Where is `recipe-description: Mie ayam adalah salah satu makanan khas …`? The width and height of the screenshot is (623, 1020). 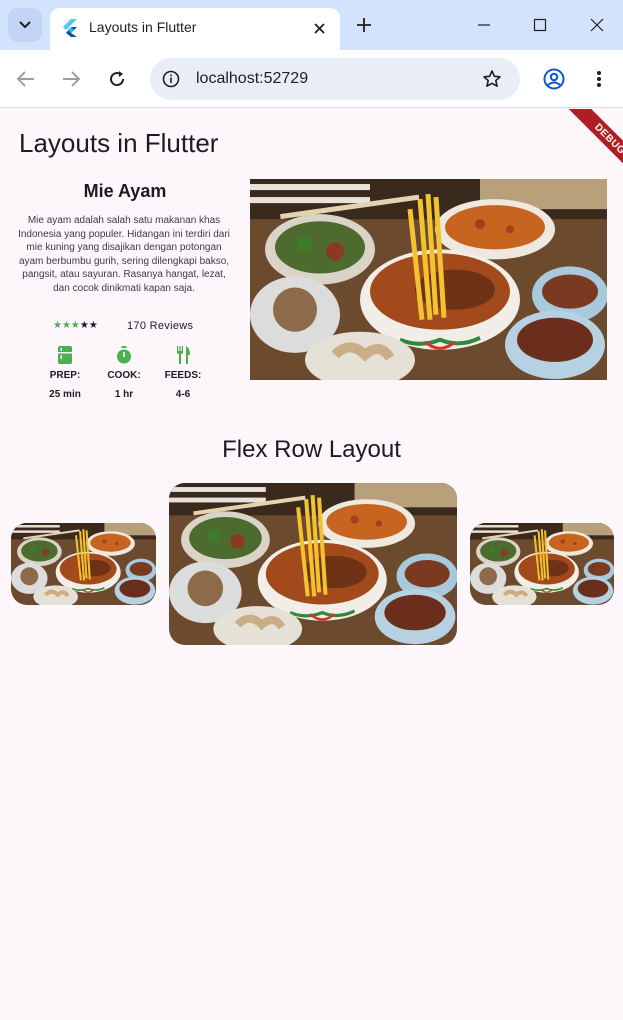
recipe-description: Mie ayam adalah salah satu makanan khas … is located at coordinates (124, 254).